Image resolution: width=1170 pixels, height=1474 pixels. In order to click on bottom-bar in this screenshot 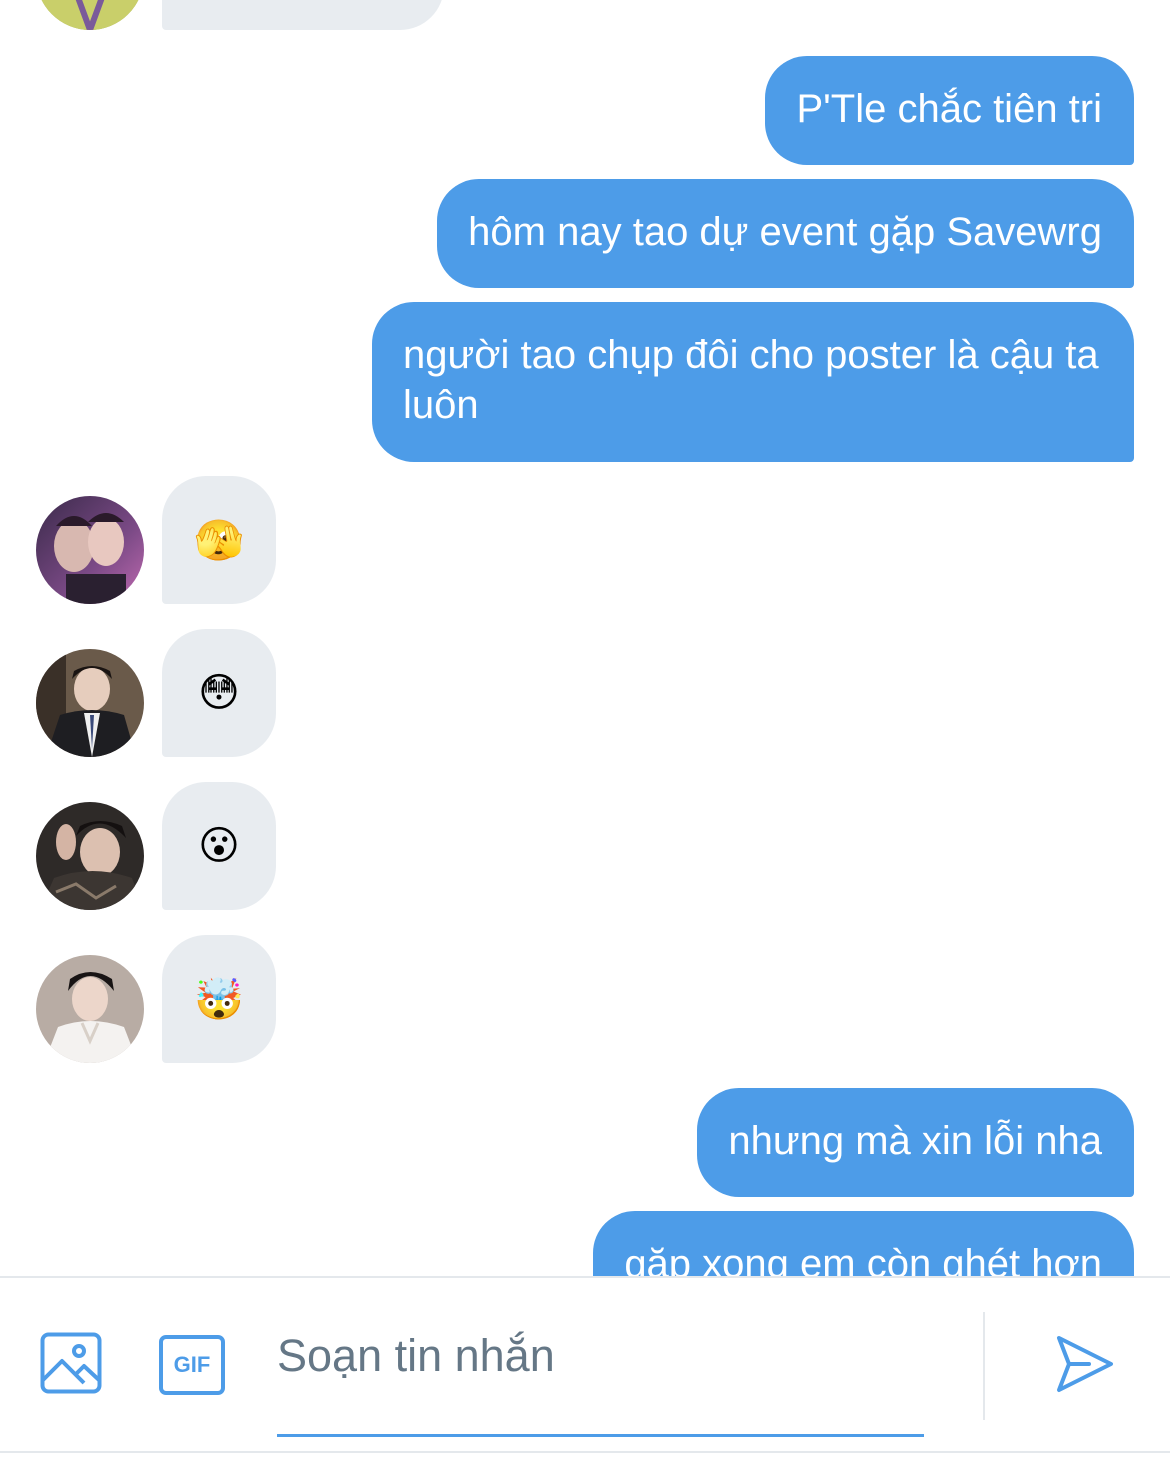, I will do `click(585, 1462)`.